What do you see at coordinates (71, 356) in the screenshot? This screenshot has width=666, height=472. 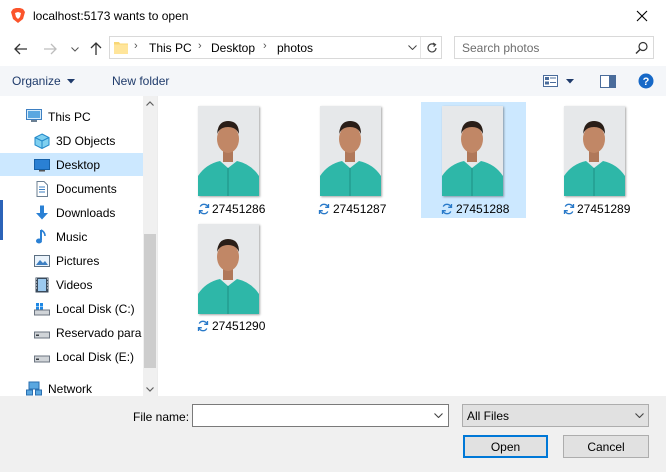 I see `nav-item-local-disk-e: Local Disk (E:)` at bounding box center [71, 356].